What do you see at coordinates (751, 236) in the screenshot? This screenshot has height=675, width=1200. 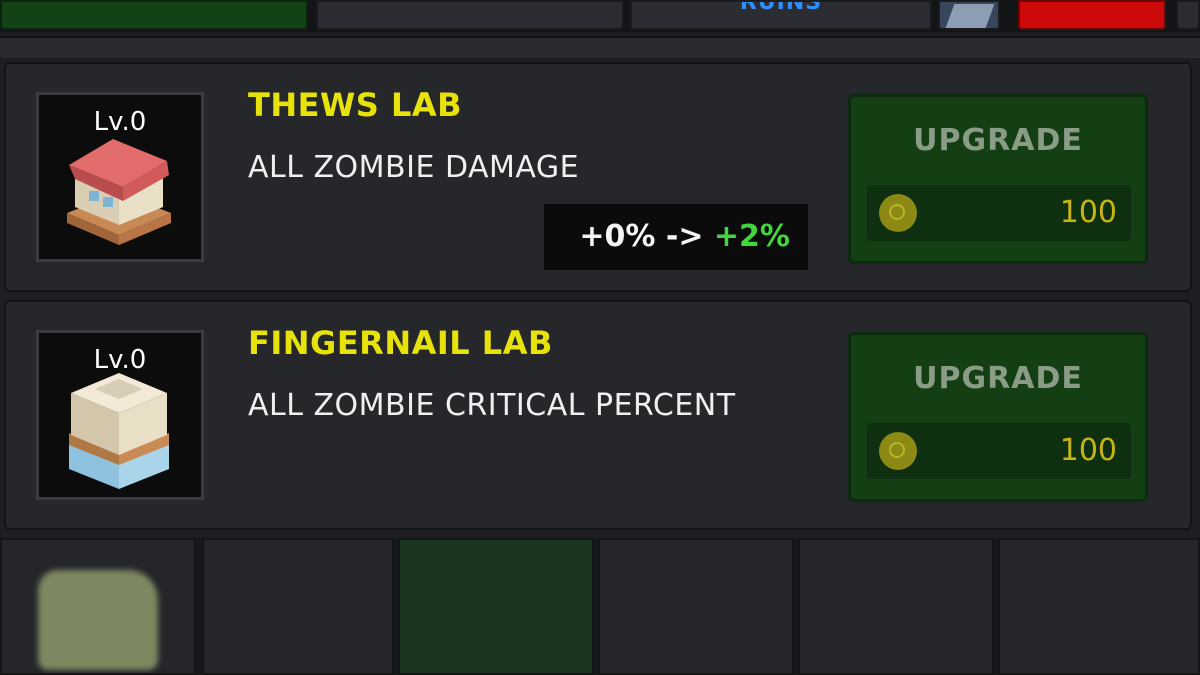 I see `stat-next: +2%` at bounding box center [751, 236].